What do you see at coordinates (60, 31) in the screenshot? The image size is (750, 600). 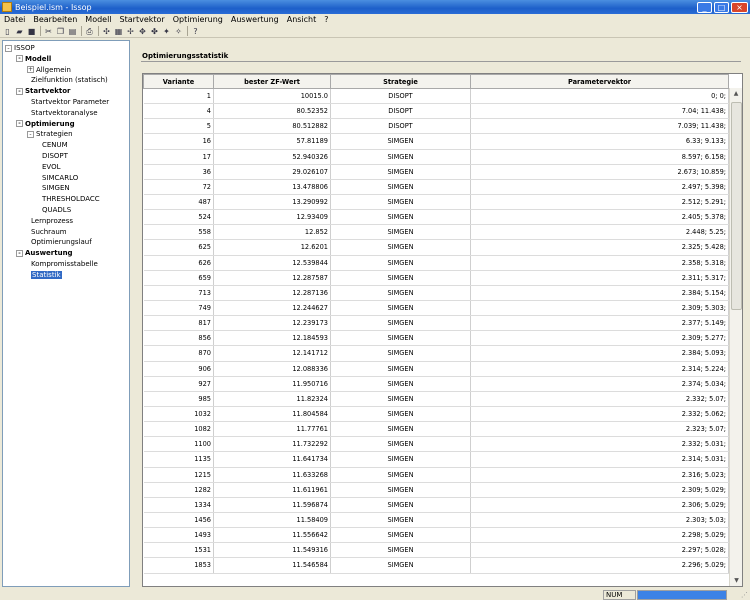 I see `copy-icon: ❐` at bounding box center [60, 31].